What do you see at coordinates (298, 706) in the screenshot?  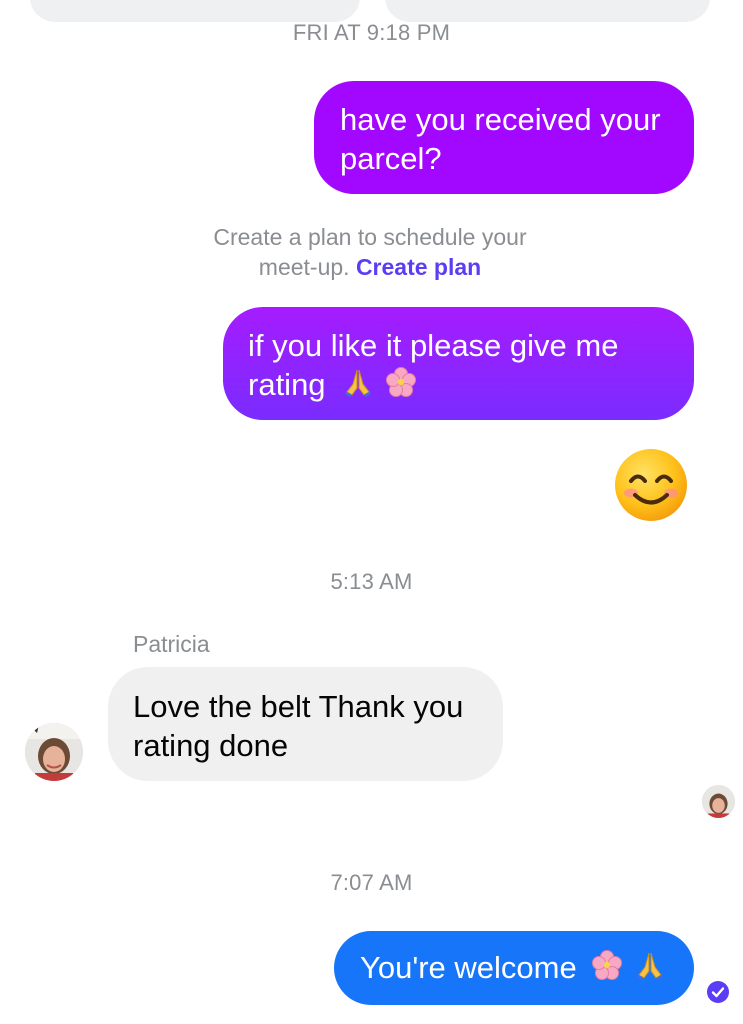 I see `message-line: Love the belt Thank you` at bounding box center [298, 706].